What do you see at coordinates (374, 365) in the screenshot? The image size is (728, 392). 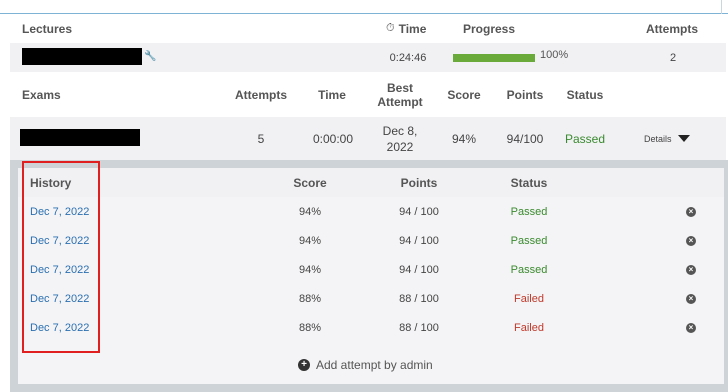 I see `add-attempt-label: Add attempt by admin` at bounding box center [374, 365].